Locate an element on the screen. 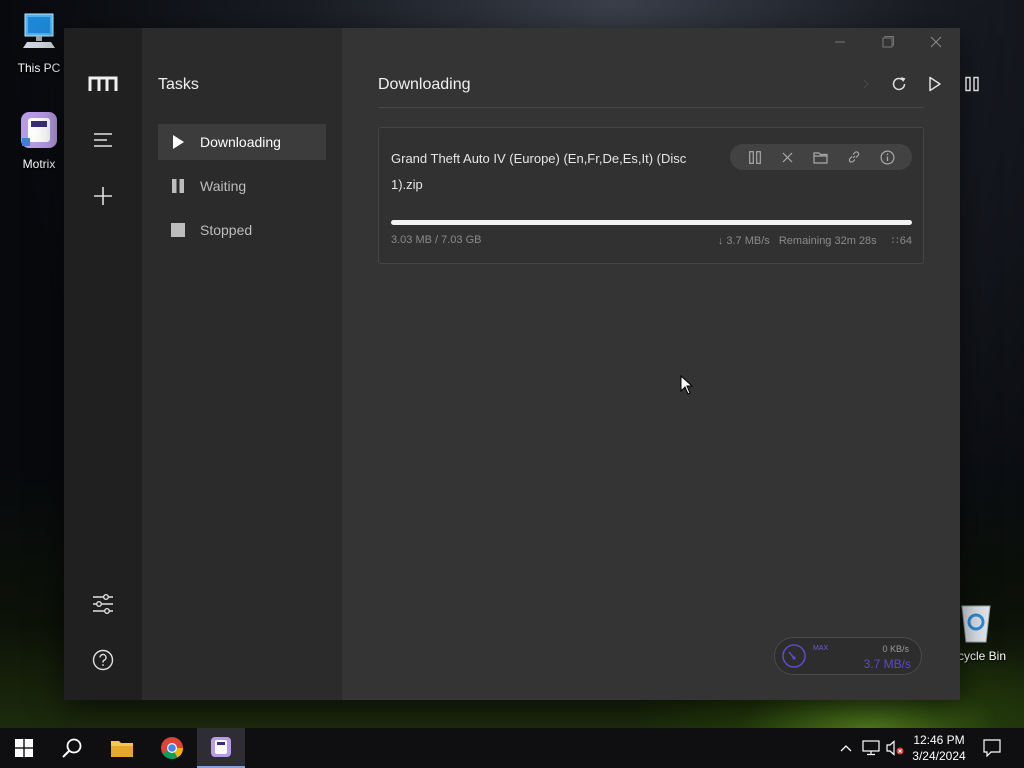 The image size is (1024, 768). nav-item-label: Waiting is located at coordinates (223, 186).